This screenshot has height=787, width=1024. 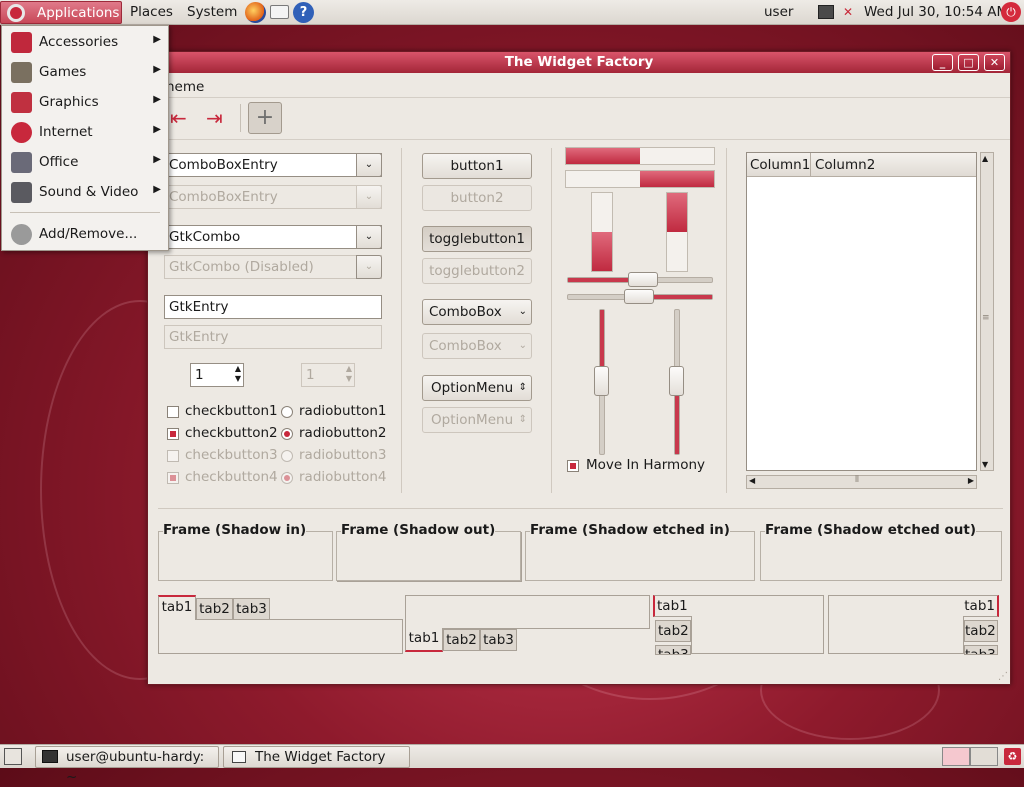 I want to click on radiobutton2-circle, so click(x=287, y=434).